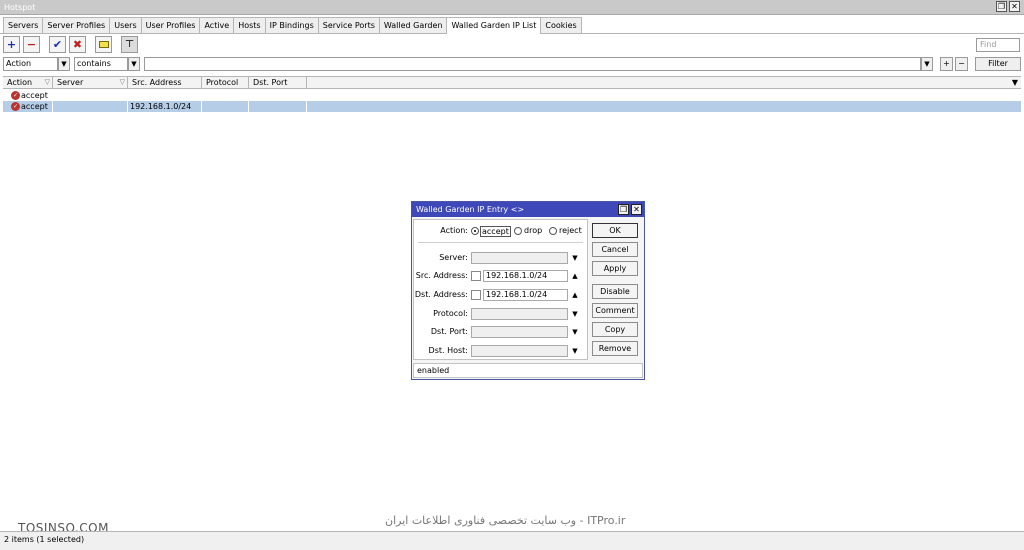 This screenshot has height=550, width=1024. I want to click on minus-icon: −, so click(31, 44).